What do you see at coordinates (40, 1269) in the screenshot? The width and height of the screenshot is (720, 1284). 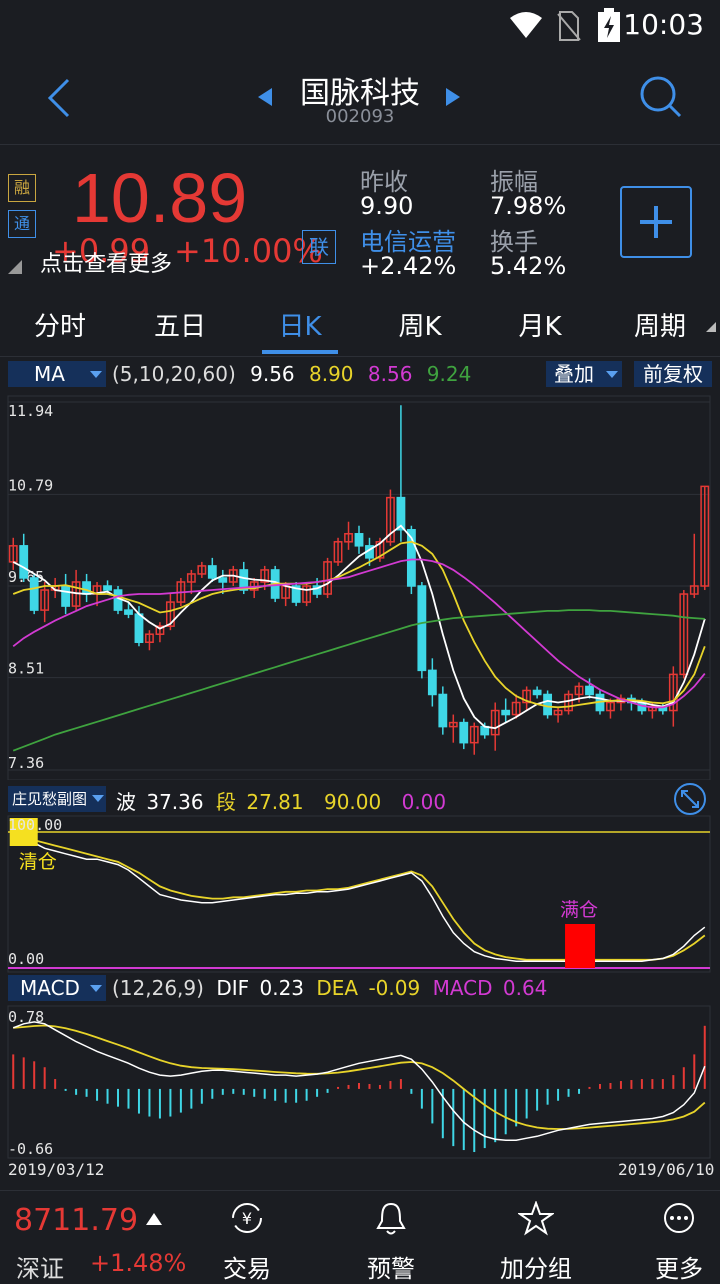 I see `index-name: 深证` at bounding box center [40, 1269].